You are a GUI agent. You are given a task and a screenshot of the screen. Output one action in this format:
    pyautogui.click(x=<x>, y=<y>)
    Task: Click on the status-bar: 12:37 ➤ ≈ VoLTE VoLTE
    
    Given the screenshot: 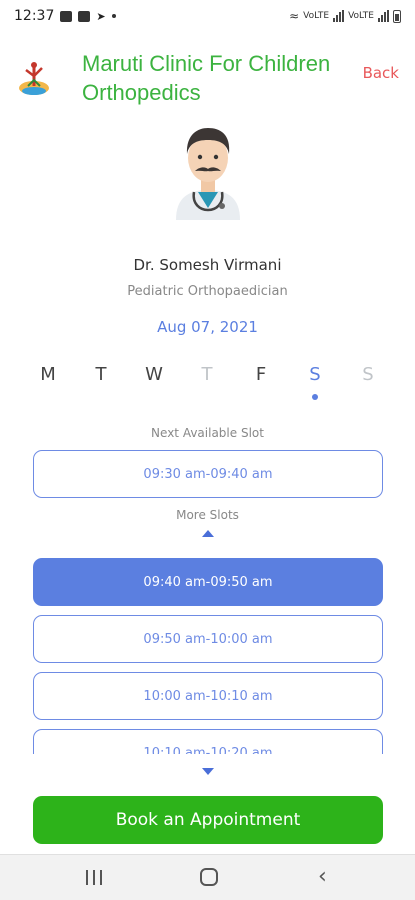 What is the action you would take?
    pyautogui.click(x=207, y=16)
    